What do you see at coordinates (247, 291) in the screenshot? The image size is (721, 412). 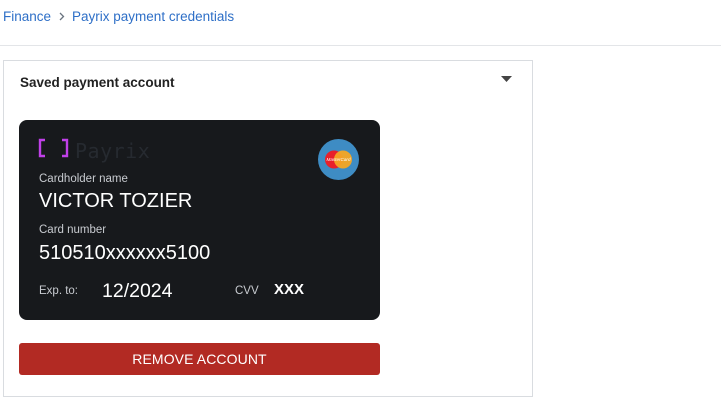 I see `cvv-label: CVV` at bounding box center [247, 291].